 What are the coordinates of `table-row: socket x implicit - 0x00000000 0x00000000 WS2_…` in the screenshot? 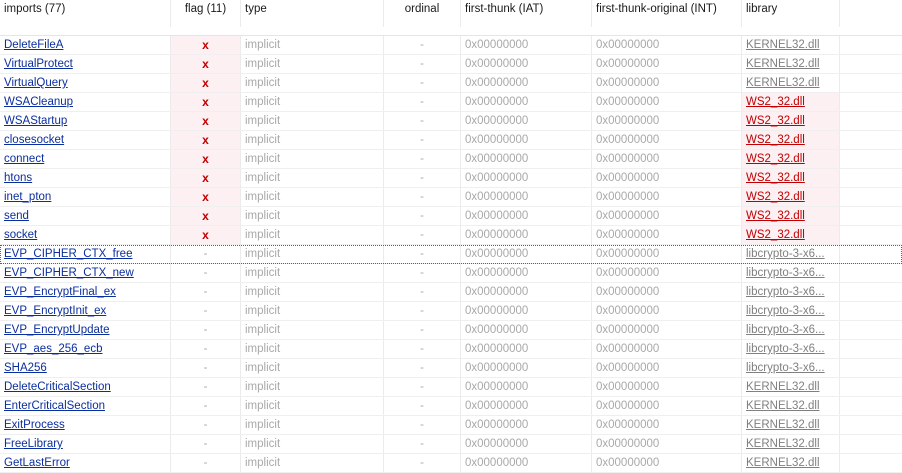 It's located at (451, 235).